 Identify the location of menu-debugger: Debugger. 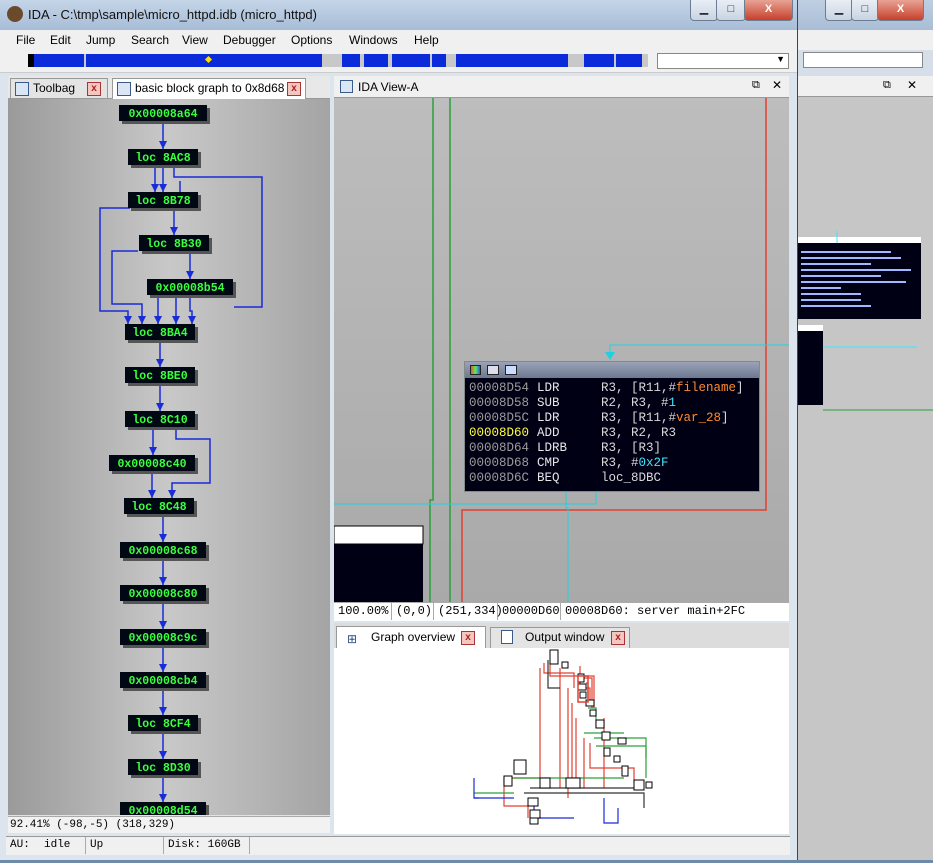
(249, 40).